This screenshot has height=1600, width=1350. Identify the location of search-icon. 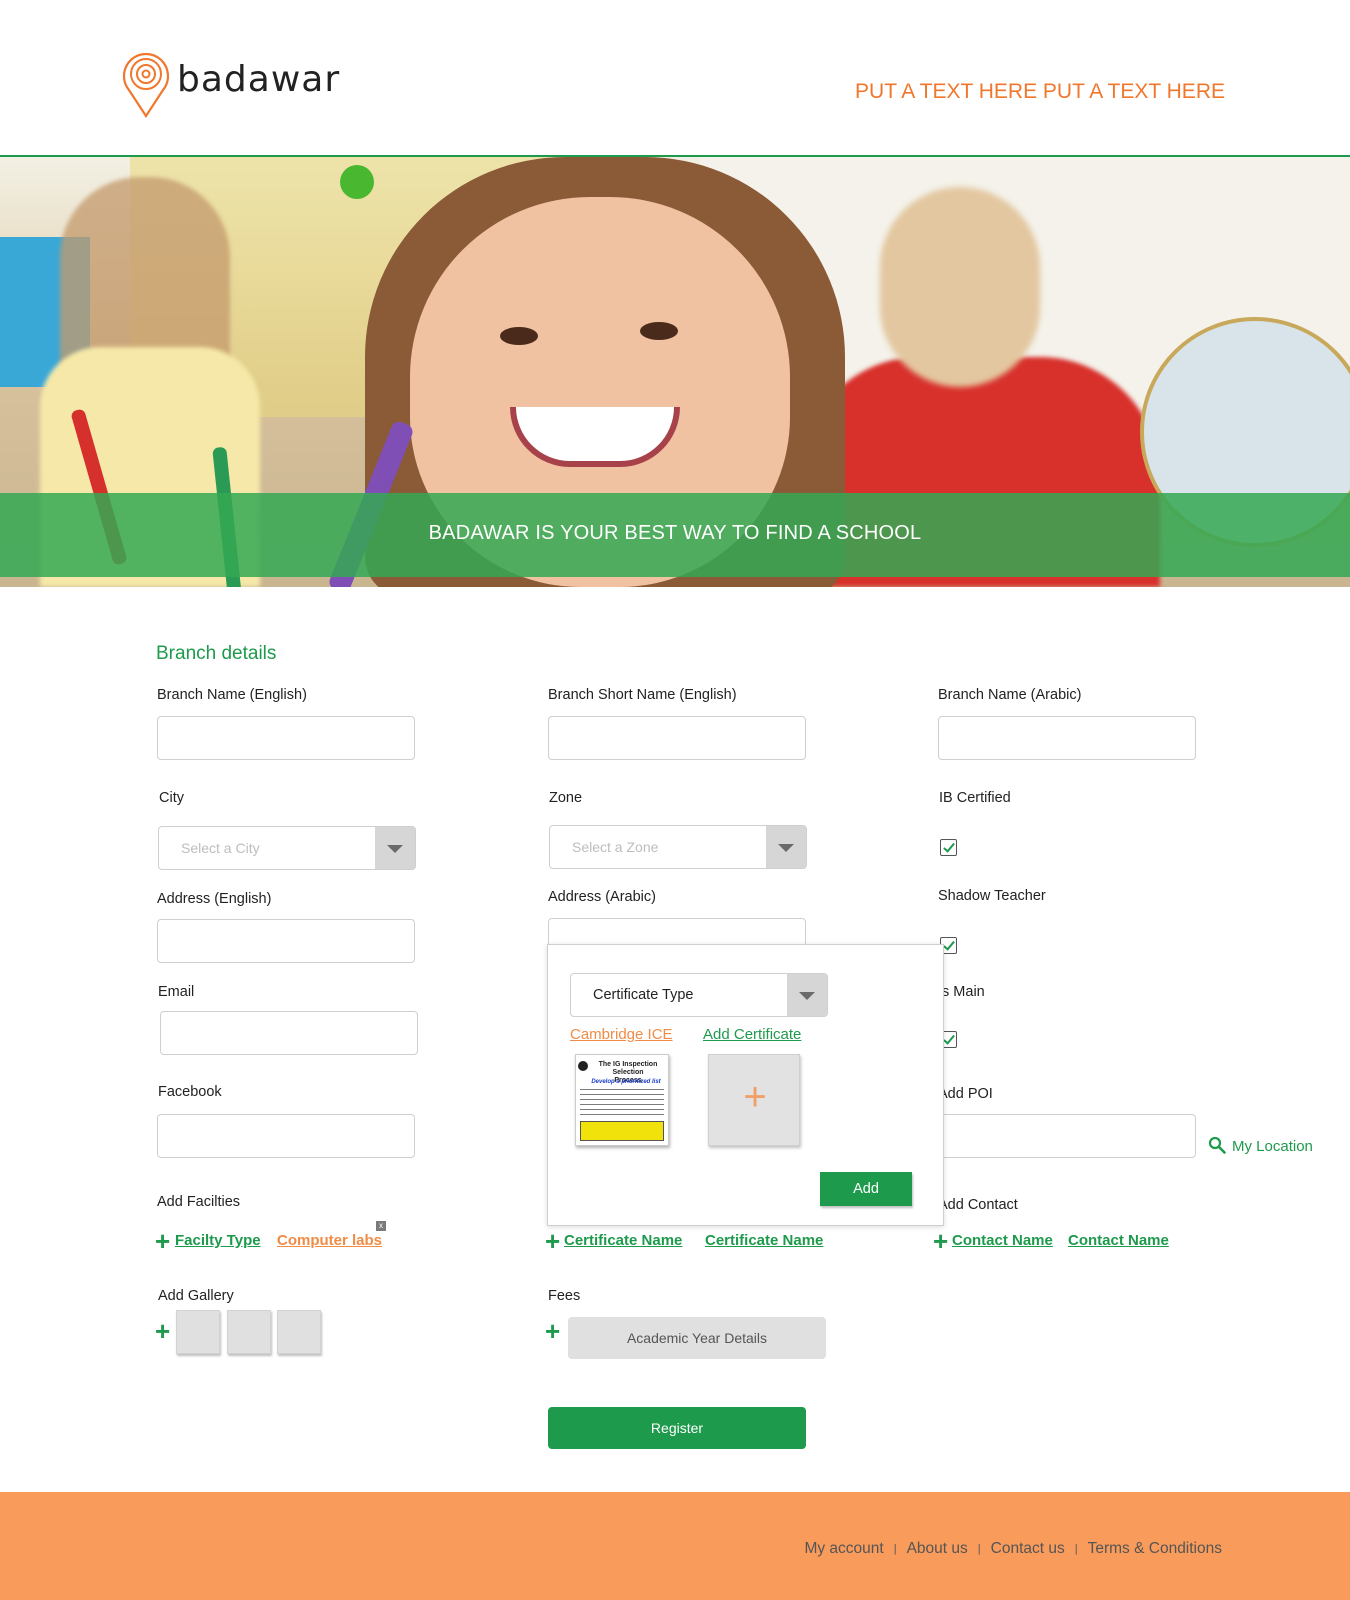
(1217, 1145).